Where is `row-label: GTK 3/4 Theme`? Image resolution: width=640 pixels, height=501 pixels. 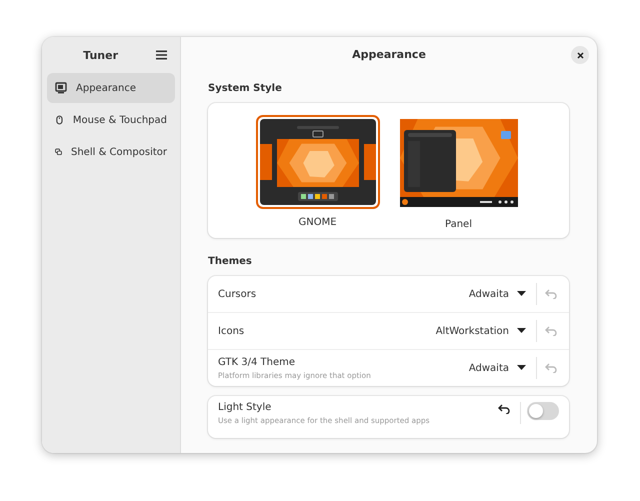
row-label: GTK 3/4 Theme is located at coordinates (257, 362).